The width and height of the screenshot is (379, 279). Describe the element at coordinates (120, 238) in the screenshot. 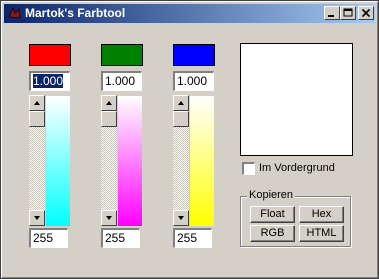

I see `green-int-input: 255` at that location.